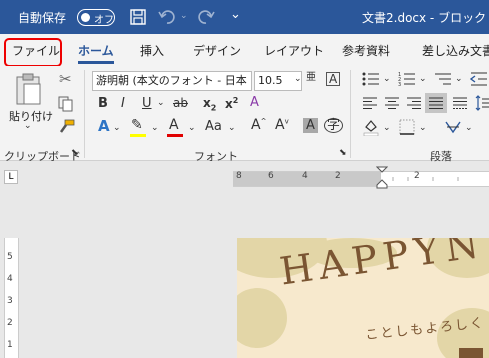 This screenshot has height=358, width=489. What do you see at coordinates (239, 176) in the screenshot?
I see `ruler-number: 8` at bounding box center [239, 176].